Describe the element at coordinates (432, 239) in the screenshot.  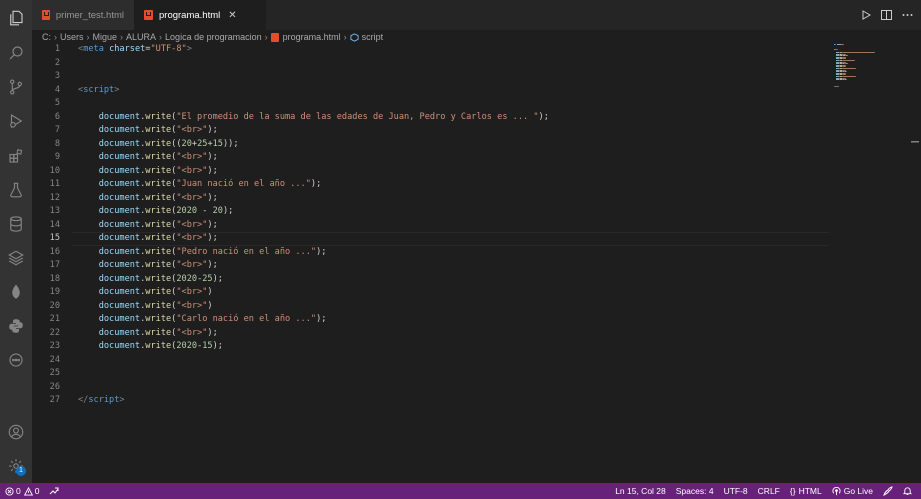
I see `code-line: 15 document.write("<br>");` at that location.